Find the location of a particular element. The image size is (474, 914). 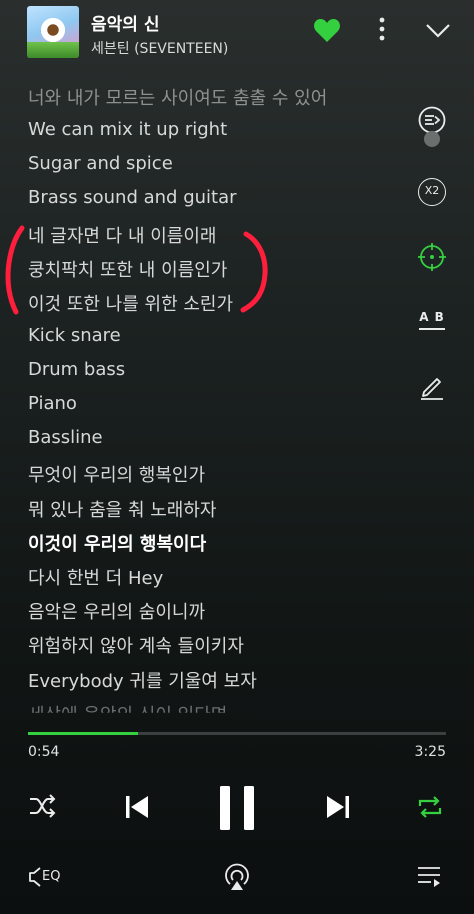

progress-fill is located at coordinates (83, 733).